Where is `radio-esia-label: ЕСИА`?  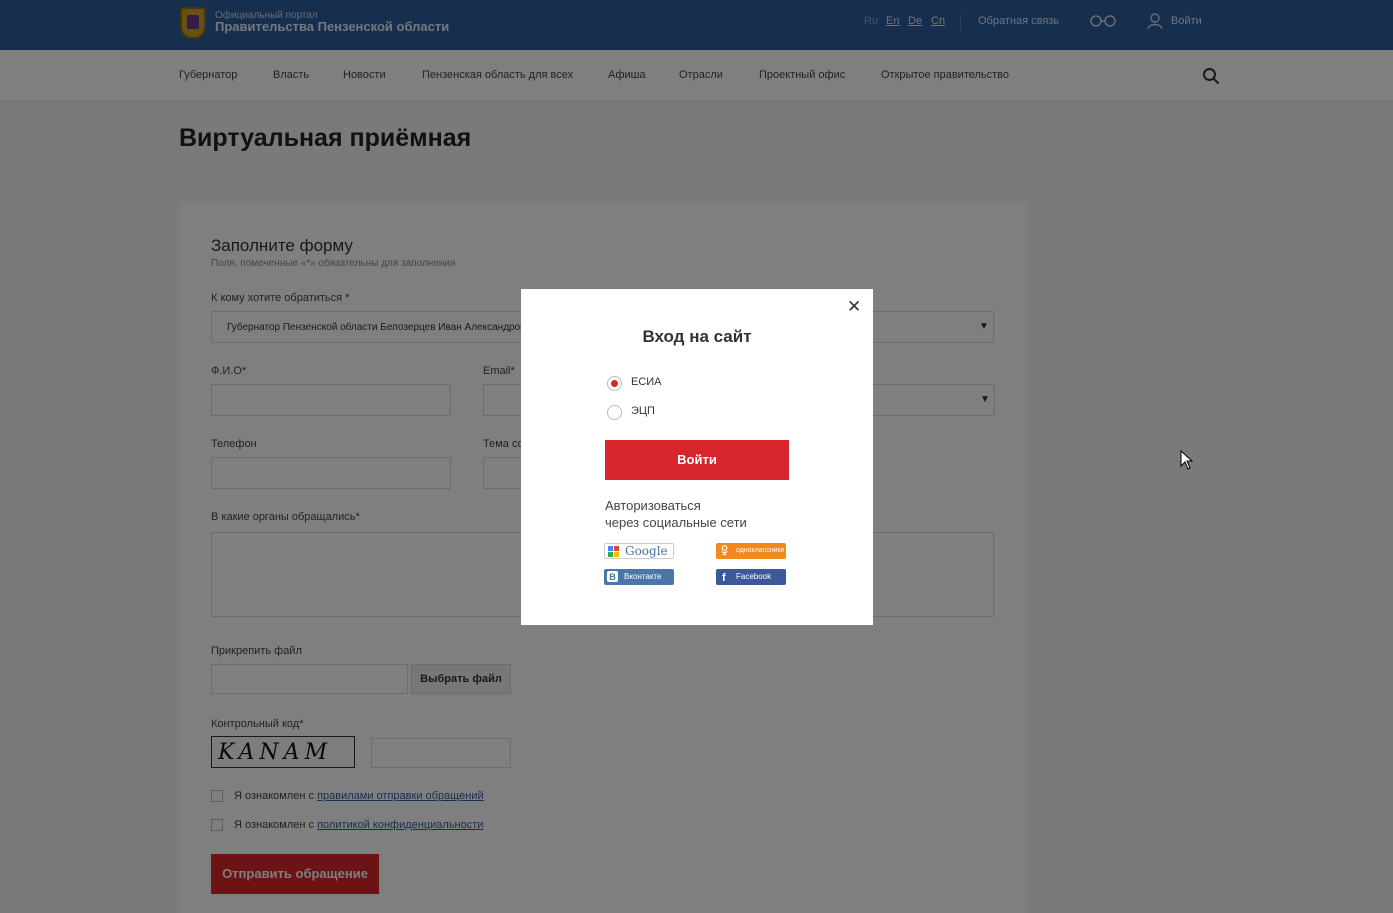 radio-esia-label: ЕСИА is located at coordinates (646, 382).